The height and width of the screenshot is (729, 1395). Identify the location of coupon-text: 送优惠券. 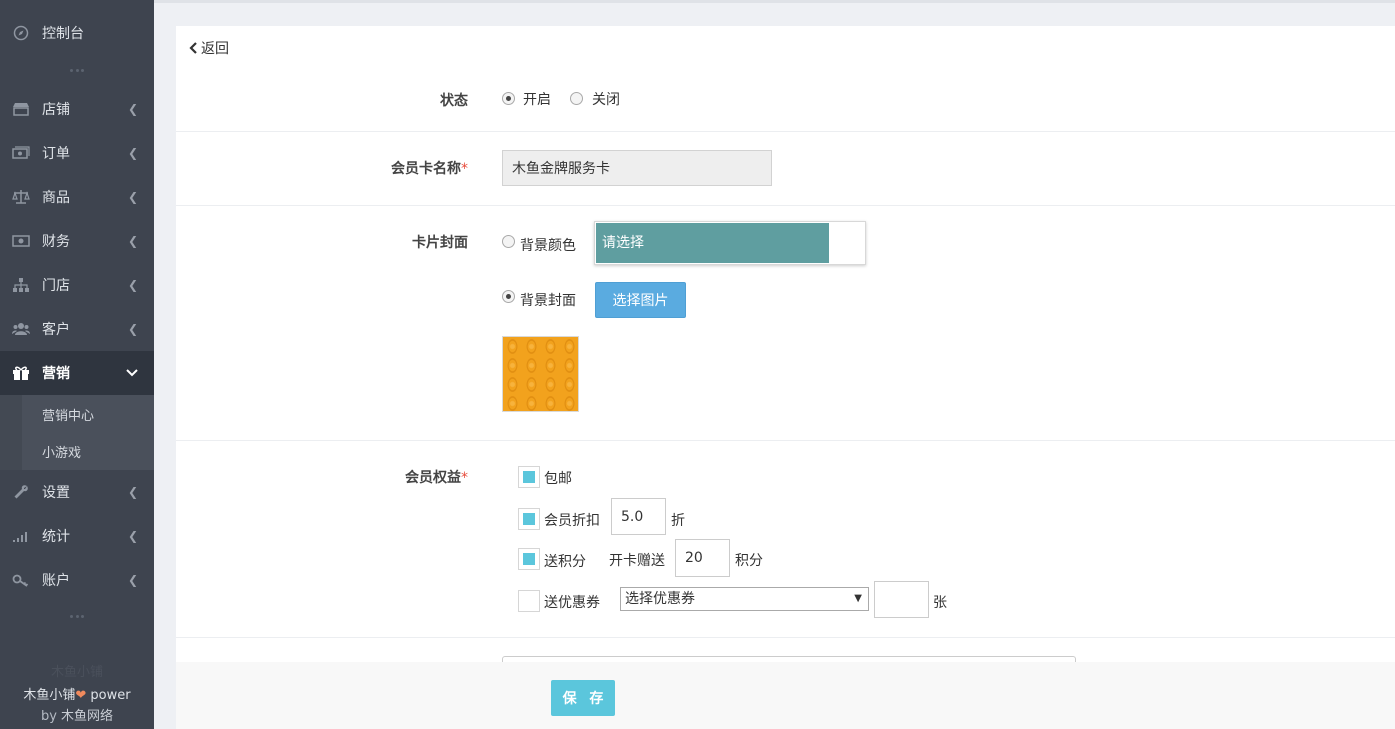
(572, 603).